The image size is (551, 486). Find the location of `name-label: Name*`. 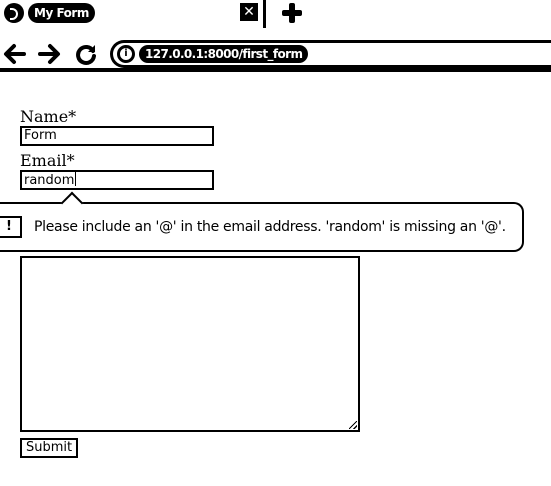

name-label: Name* is located at coordinates (48, 116).